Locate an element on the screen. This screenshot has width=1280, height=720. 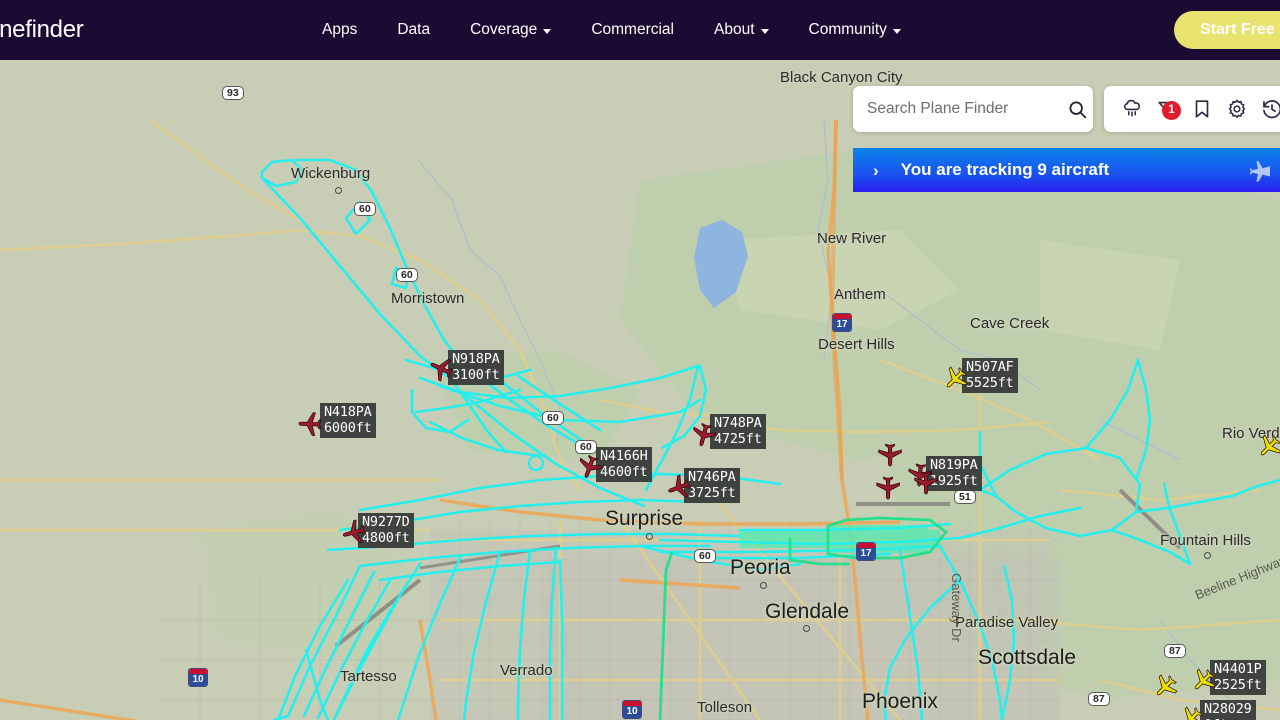
aircraft-icon-N4166H is located at coordinates (590, 468).